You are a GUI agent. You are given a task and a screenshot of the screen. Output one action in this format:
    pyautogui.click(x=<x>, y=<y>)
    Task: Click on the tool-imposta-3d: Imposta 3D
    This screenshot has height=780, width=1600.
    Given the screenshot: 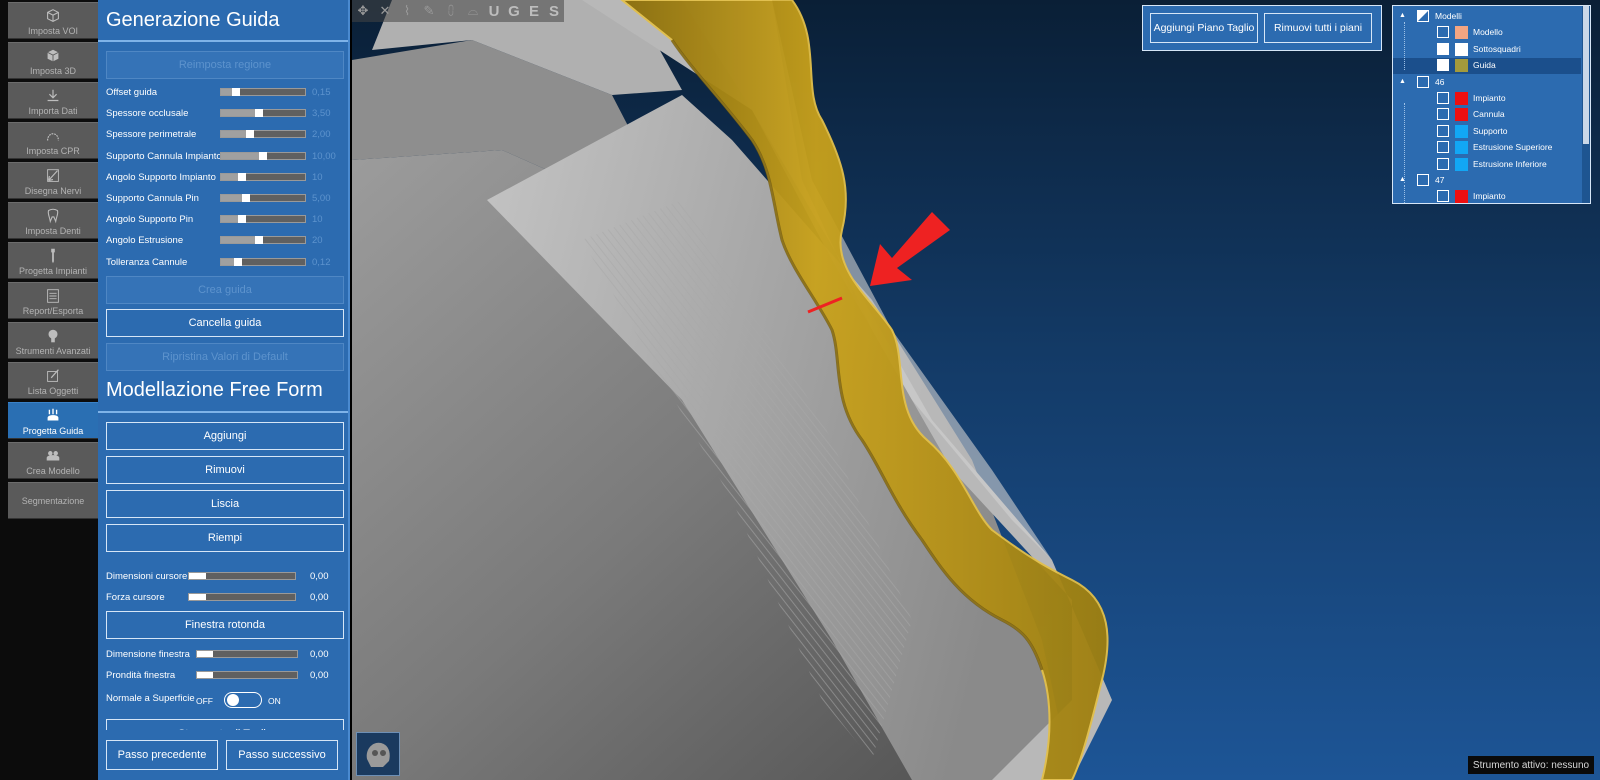 What is the action you would take?
    pyautogui.click(x=53, y=60)
    